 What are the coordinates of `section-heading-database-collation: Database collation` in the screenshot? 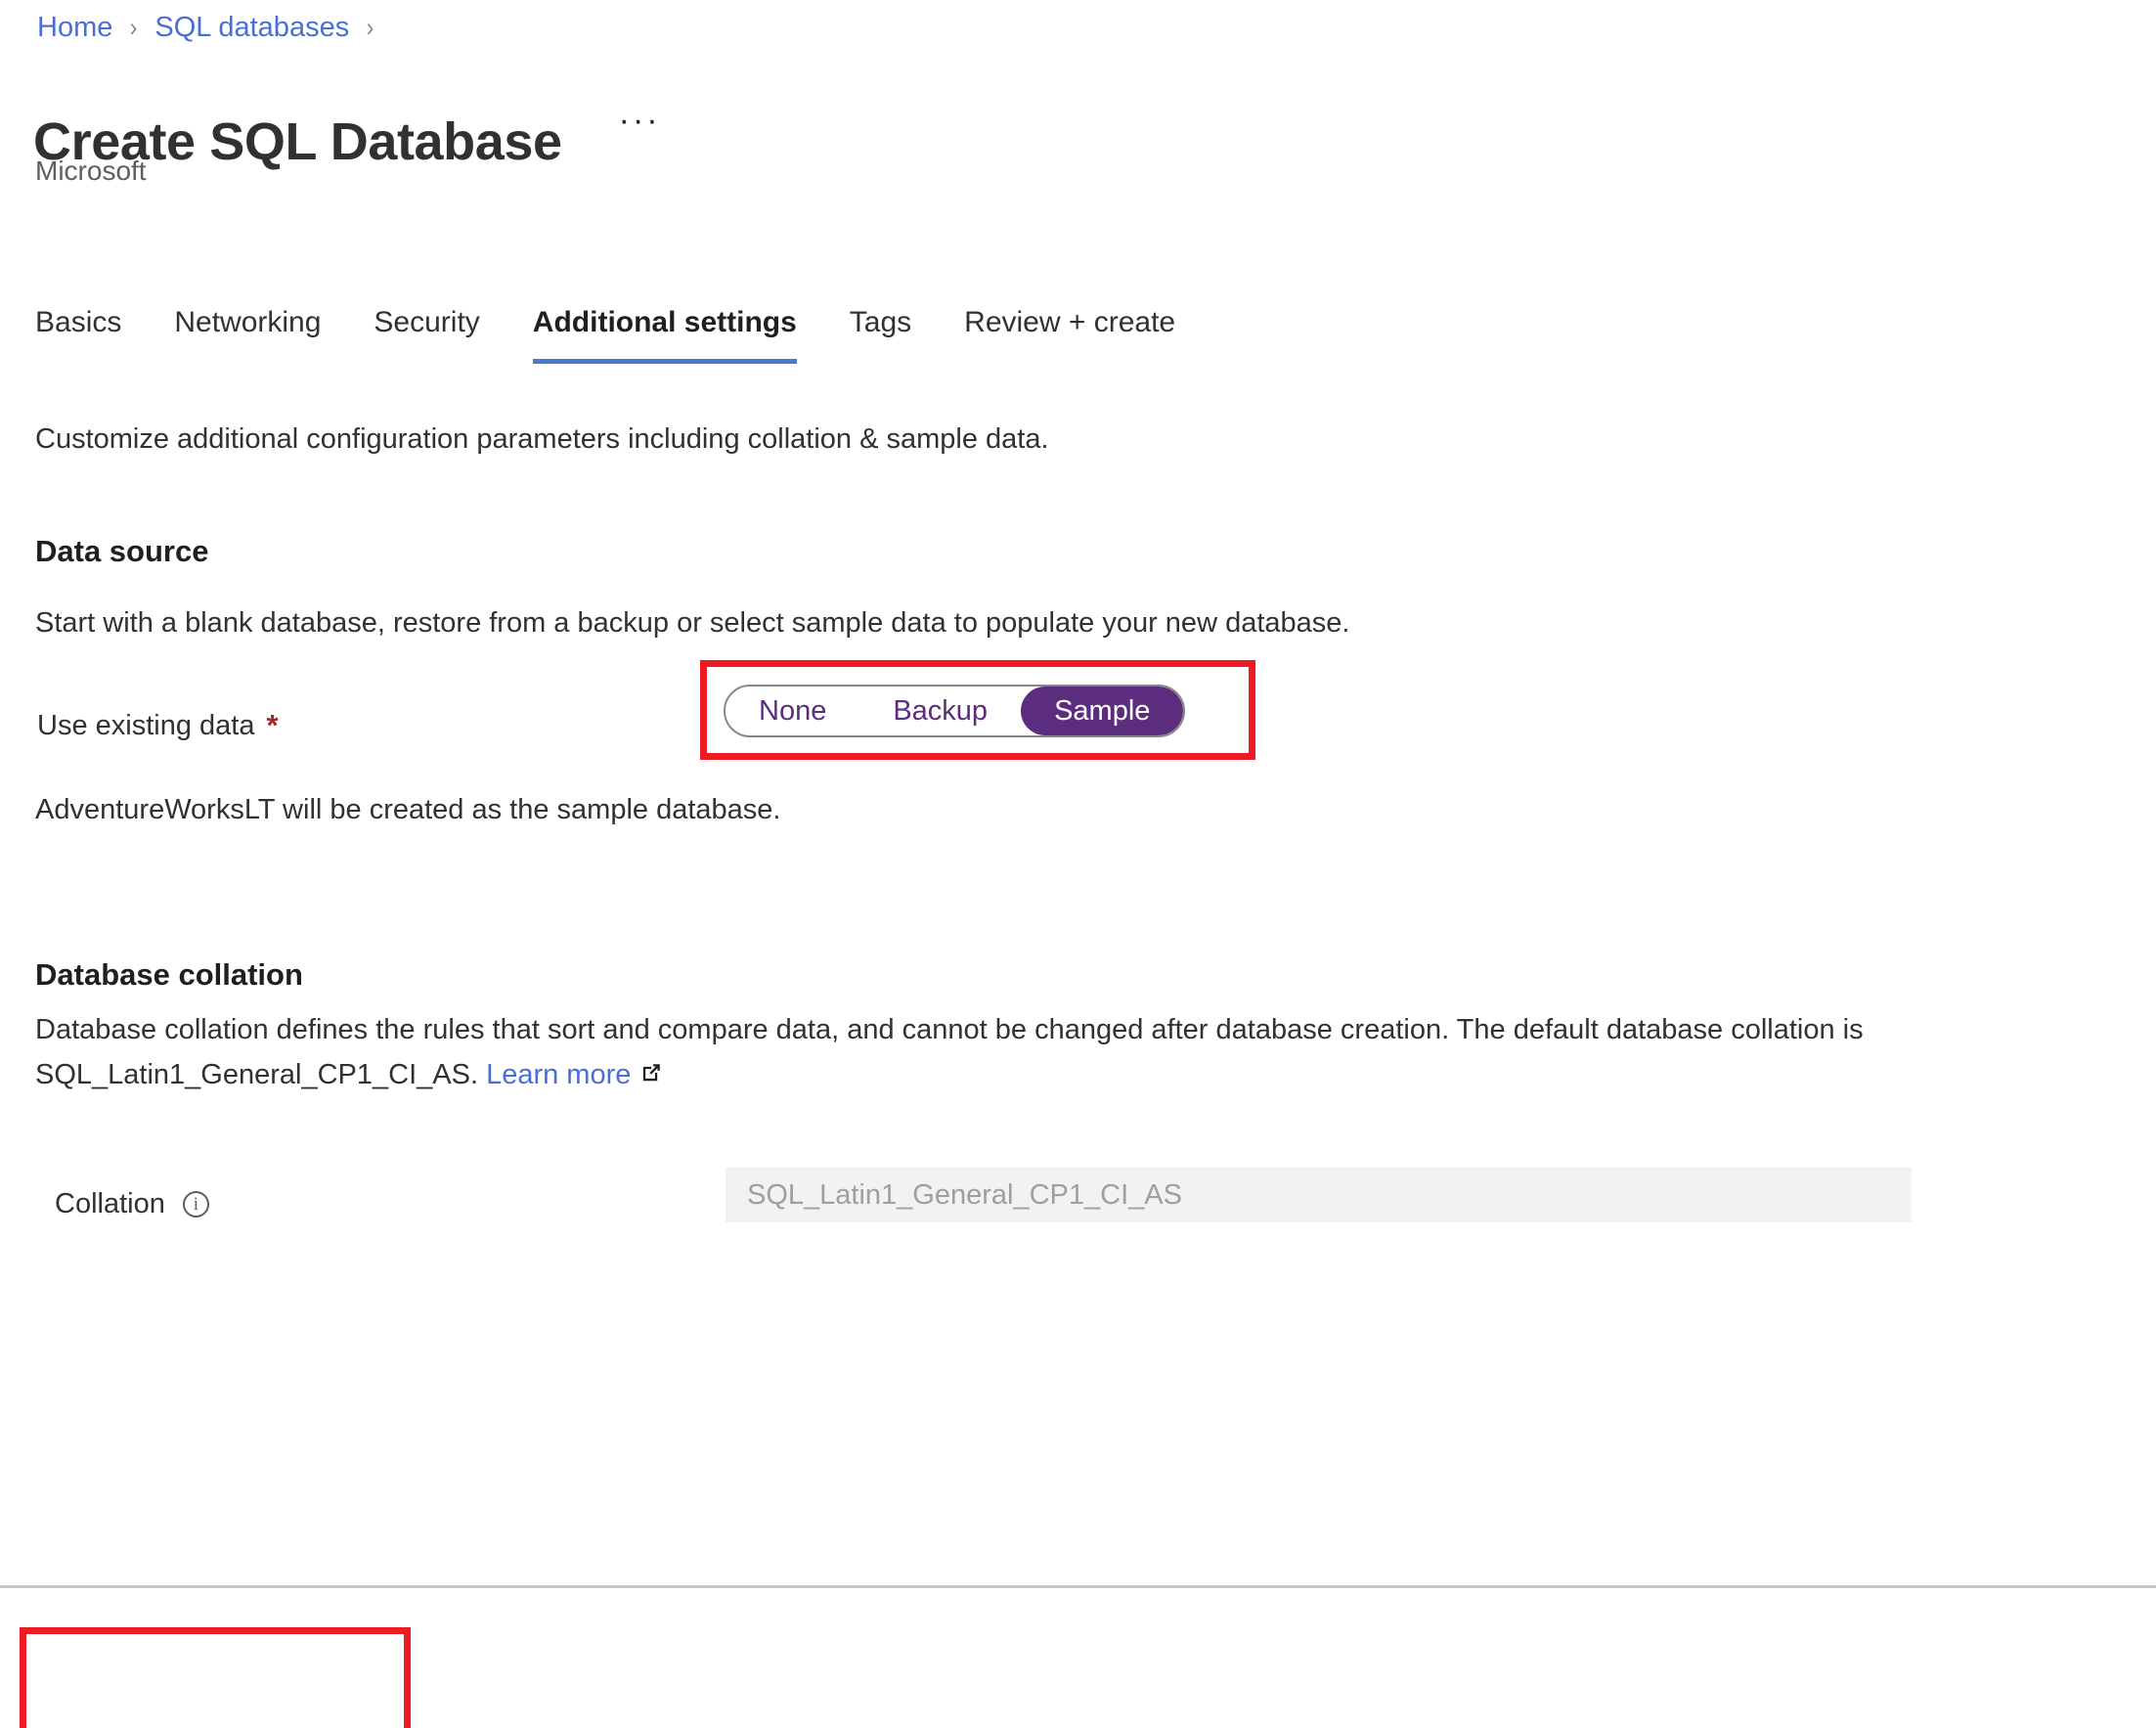 It's located at (169, 974).